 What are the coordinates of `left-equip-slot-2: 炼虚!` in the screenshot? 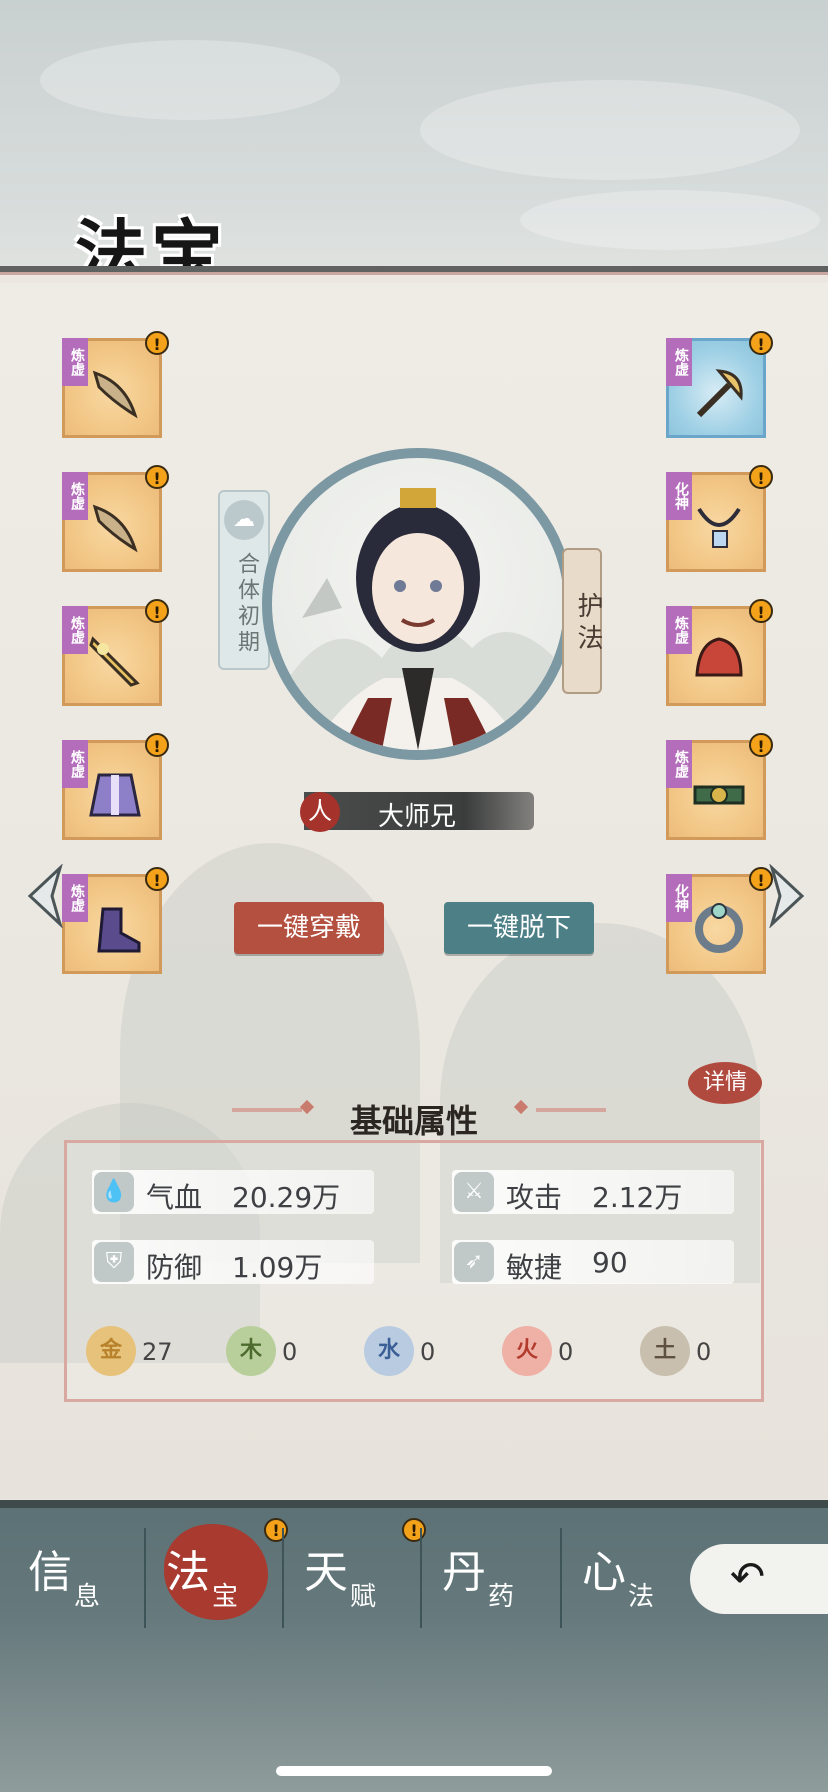 It's located at (115, 518).